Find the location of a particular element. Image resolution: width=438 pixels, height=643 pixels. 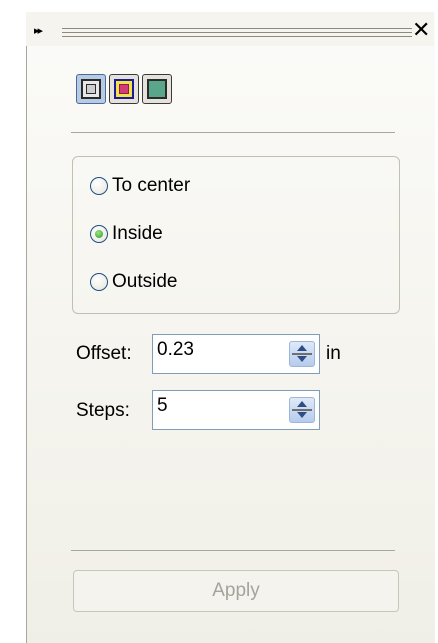

collapse-icon: ▸▸ is located at coordinates (38, 31).